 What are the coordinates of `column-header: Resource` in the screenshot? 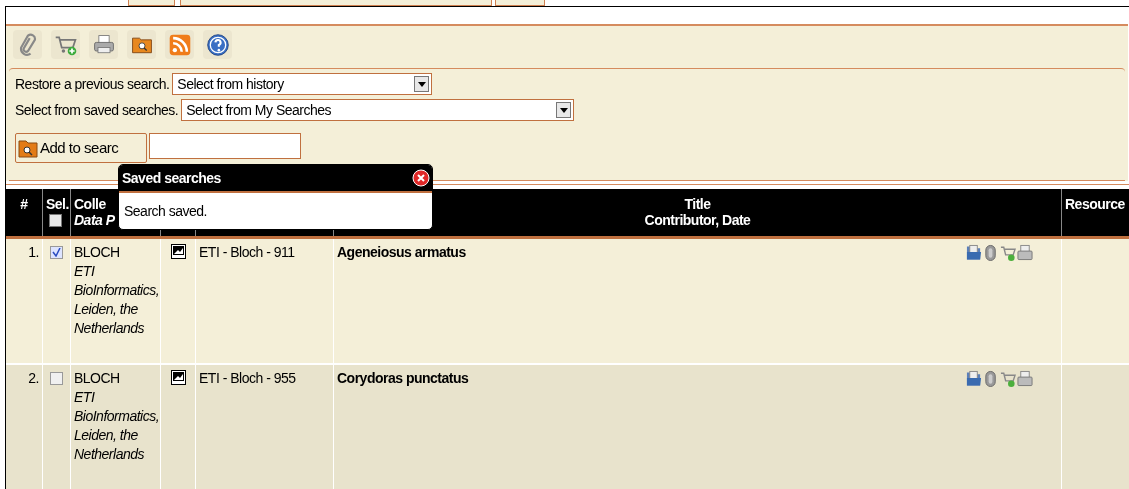 It's located at (1095, 204).